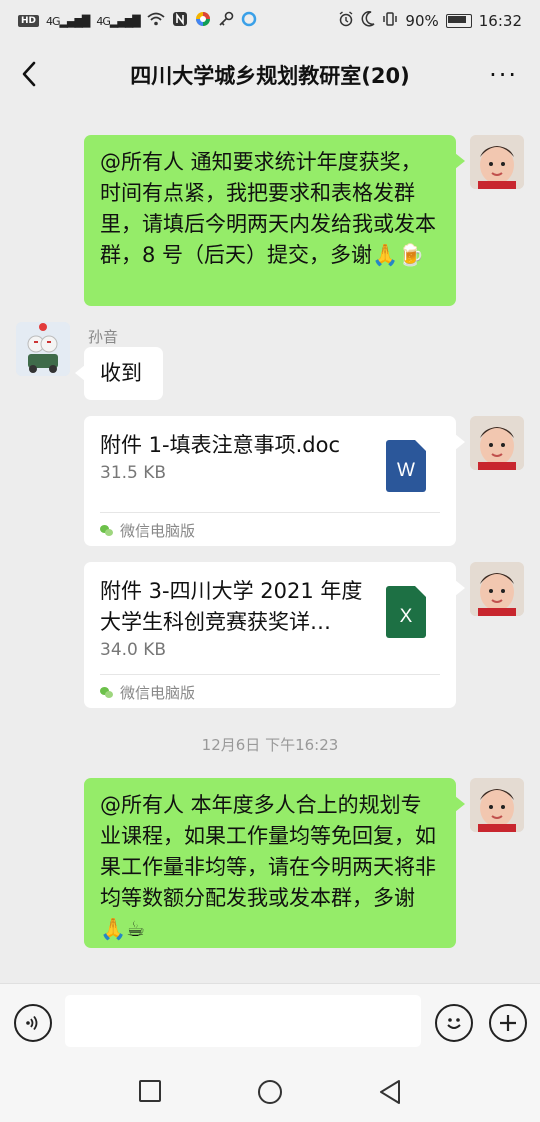 The height and width of the screenshot is (1122, 540). I want to click on status-right: 90% 16:32, so click(430, 21).